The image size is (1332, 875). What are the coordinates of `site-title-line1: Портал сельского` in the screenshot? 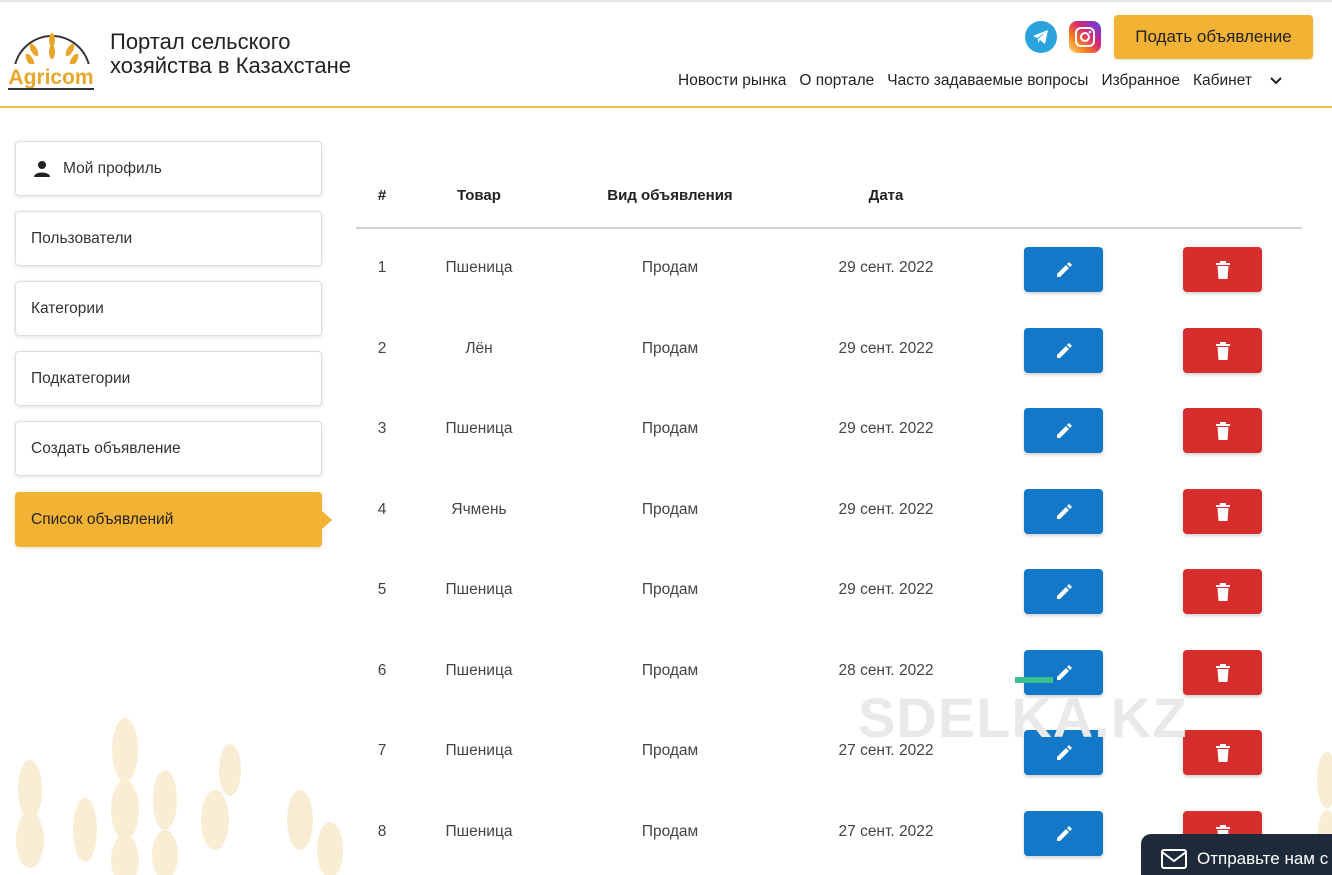 It's located at (200, 41).